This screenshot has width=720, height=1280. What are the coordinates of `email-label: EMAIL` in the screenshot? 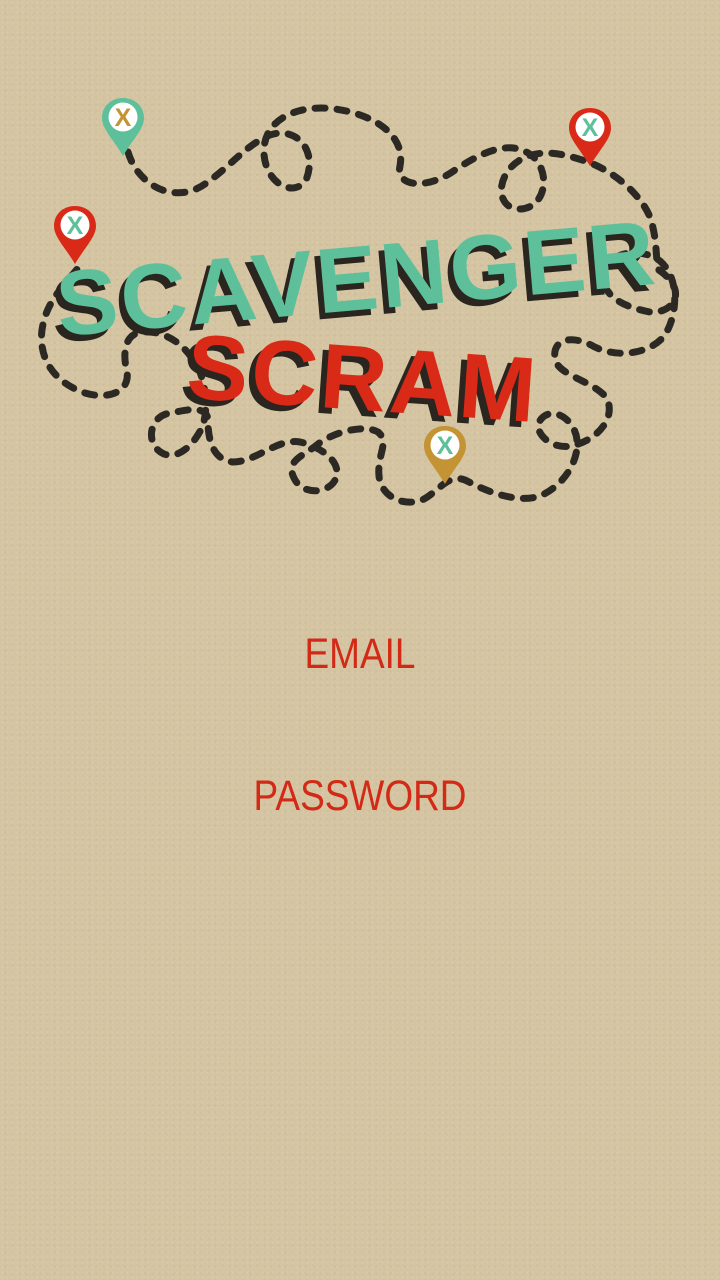 It's located at (360, 654).